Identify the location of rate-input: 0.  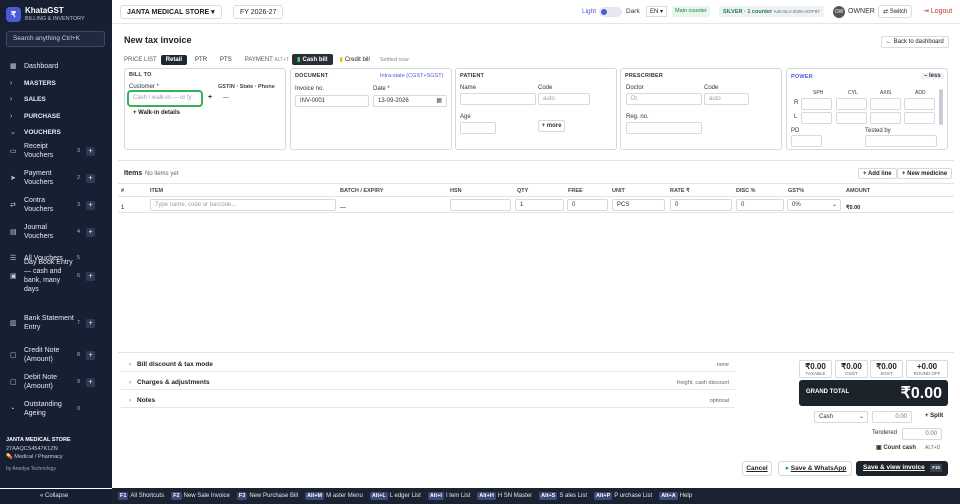
(701, 205).